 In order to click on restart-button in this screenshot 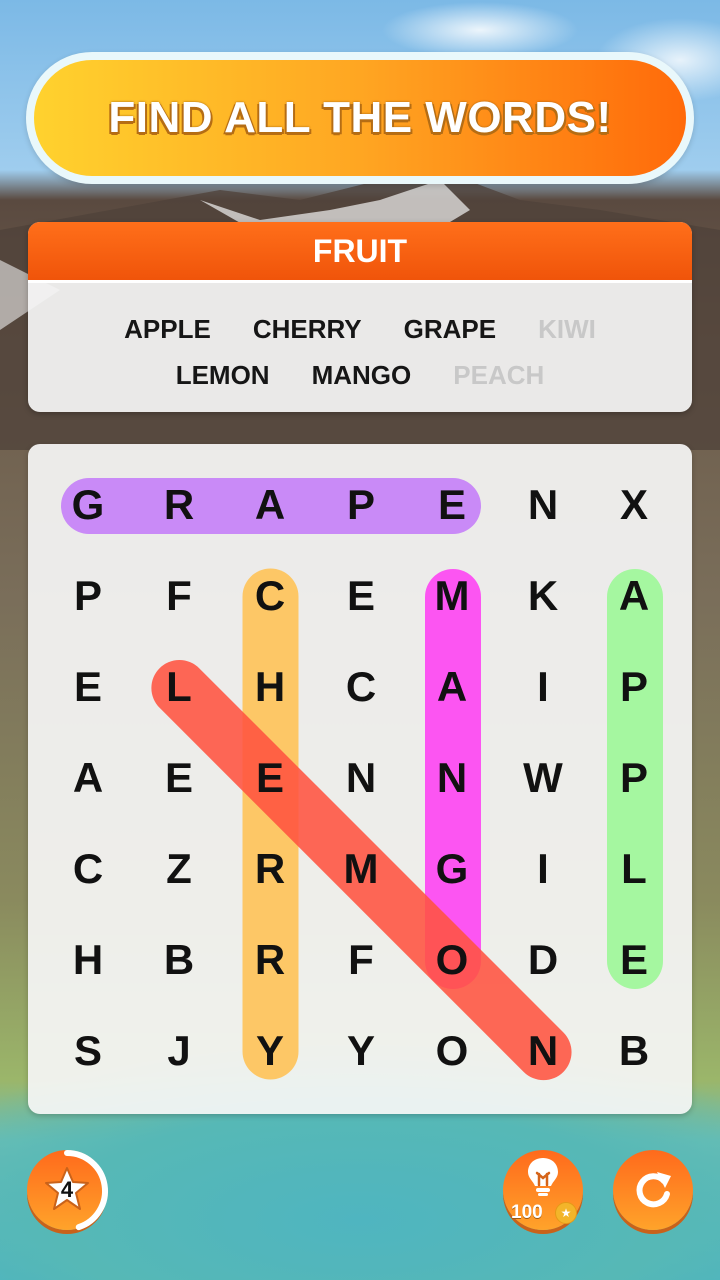, I will do `click(653, 1190)`.